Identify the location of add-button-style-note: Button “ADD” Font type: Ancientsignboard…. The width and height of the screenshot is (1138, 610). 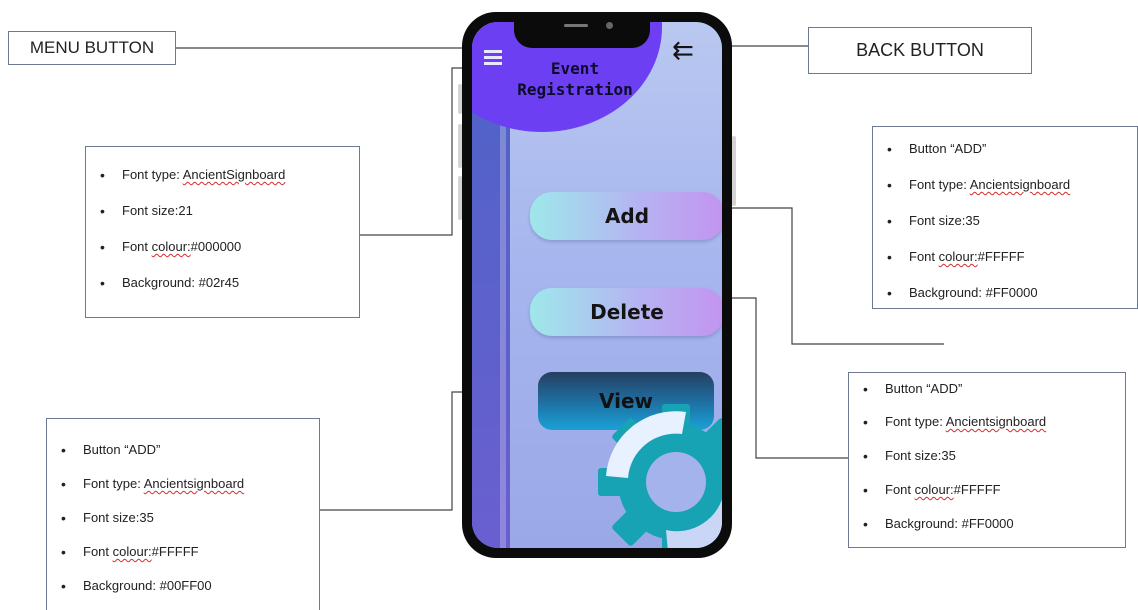
(1005, 218).